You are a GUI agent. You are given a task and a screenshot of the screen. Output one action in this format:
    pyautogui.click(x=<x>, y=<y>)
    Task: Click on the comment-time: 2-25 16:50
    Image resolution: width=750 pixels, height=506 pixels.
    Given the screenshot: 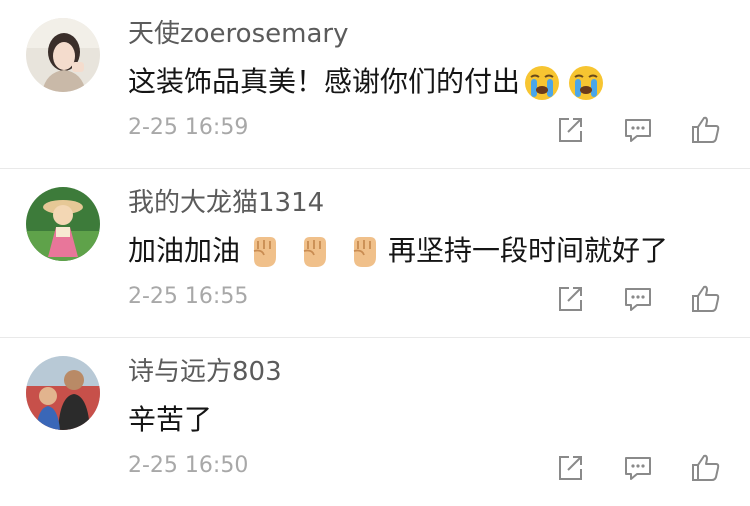 What is the action you would take?
    pyautogui.click(x=188, y=465)
    